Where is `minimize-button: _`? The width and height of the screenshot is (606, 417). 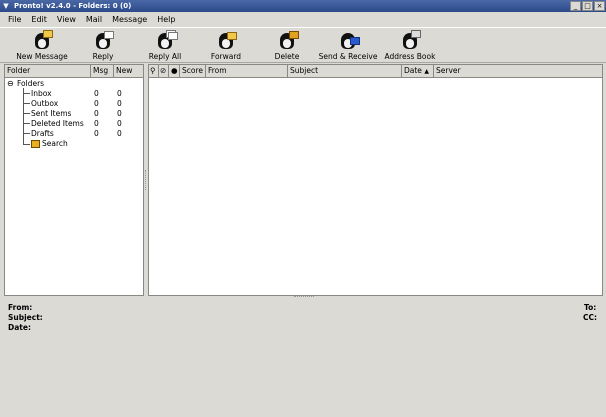 minimize-button: _ is located at coordinates (575, 6).